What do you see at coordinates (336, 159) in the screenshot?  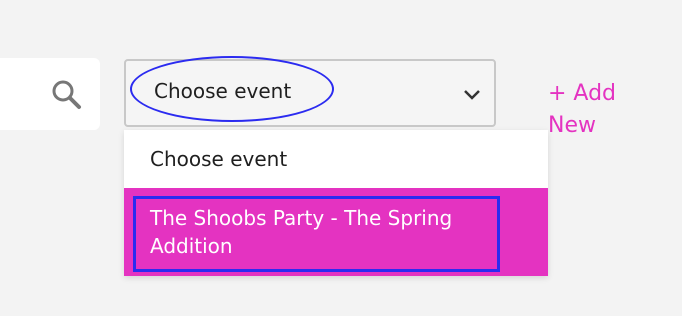 I see `dropdown-option-choose-event: Choose event` at bounding box center [336, 159].